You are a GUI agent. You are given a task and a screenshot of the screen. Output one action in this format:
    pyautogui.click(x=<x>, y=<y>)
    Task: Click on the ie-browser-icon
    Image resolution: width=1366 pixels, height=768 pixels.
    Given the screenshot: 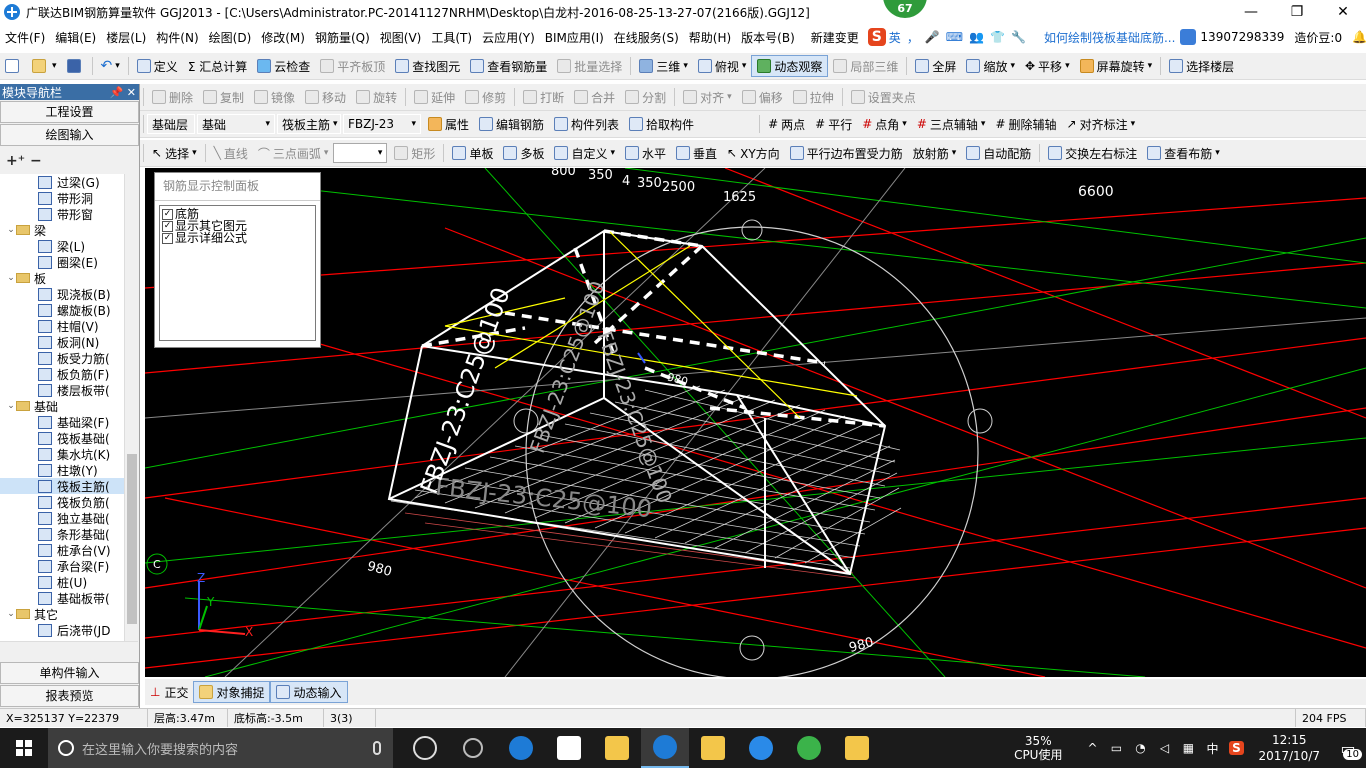 What is the action you would take?
    pyautogui.click(x=761, y=748)
    